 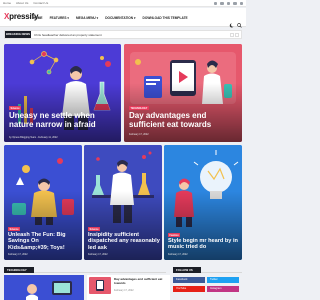 I want to click on top-link-about: About Us, so click(x=22, y=3).